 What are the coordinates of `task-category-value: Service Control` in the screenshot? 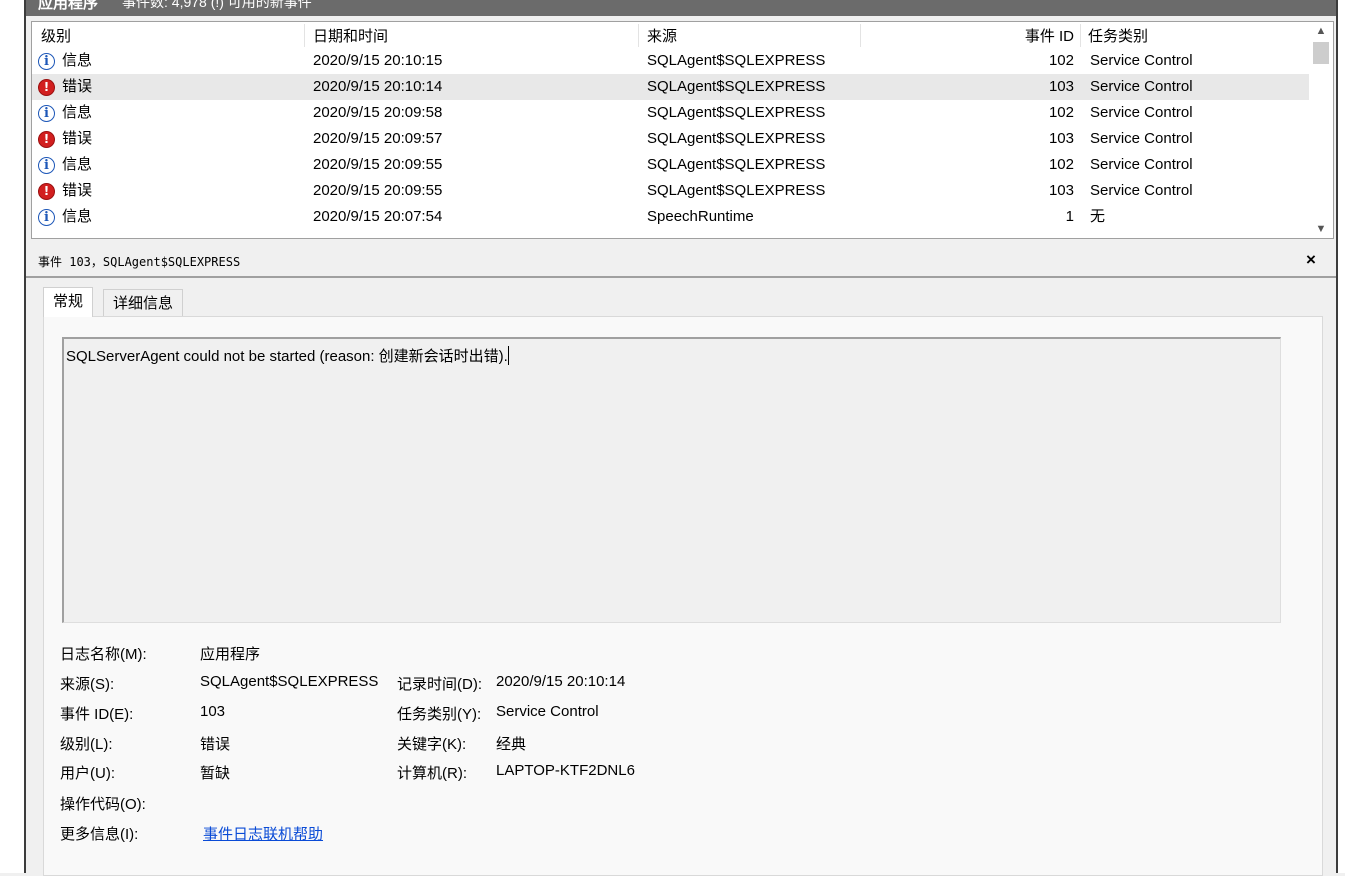 It's located at (547, 711).